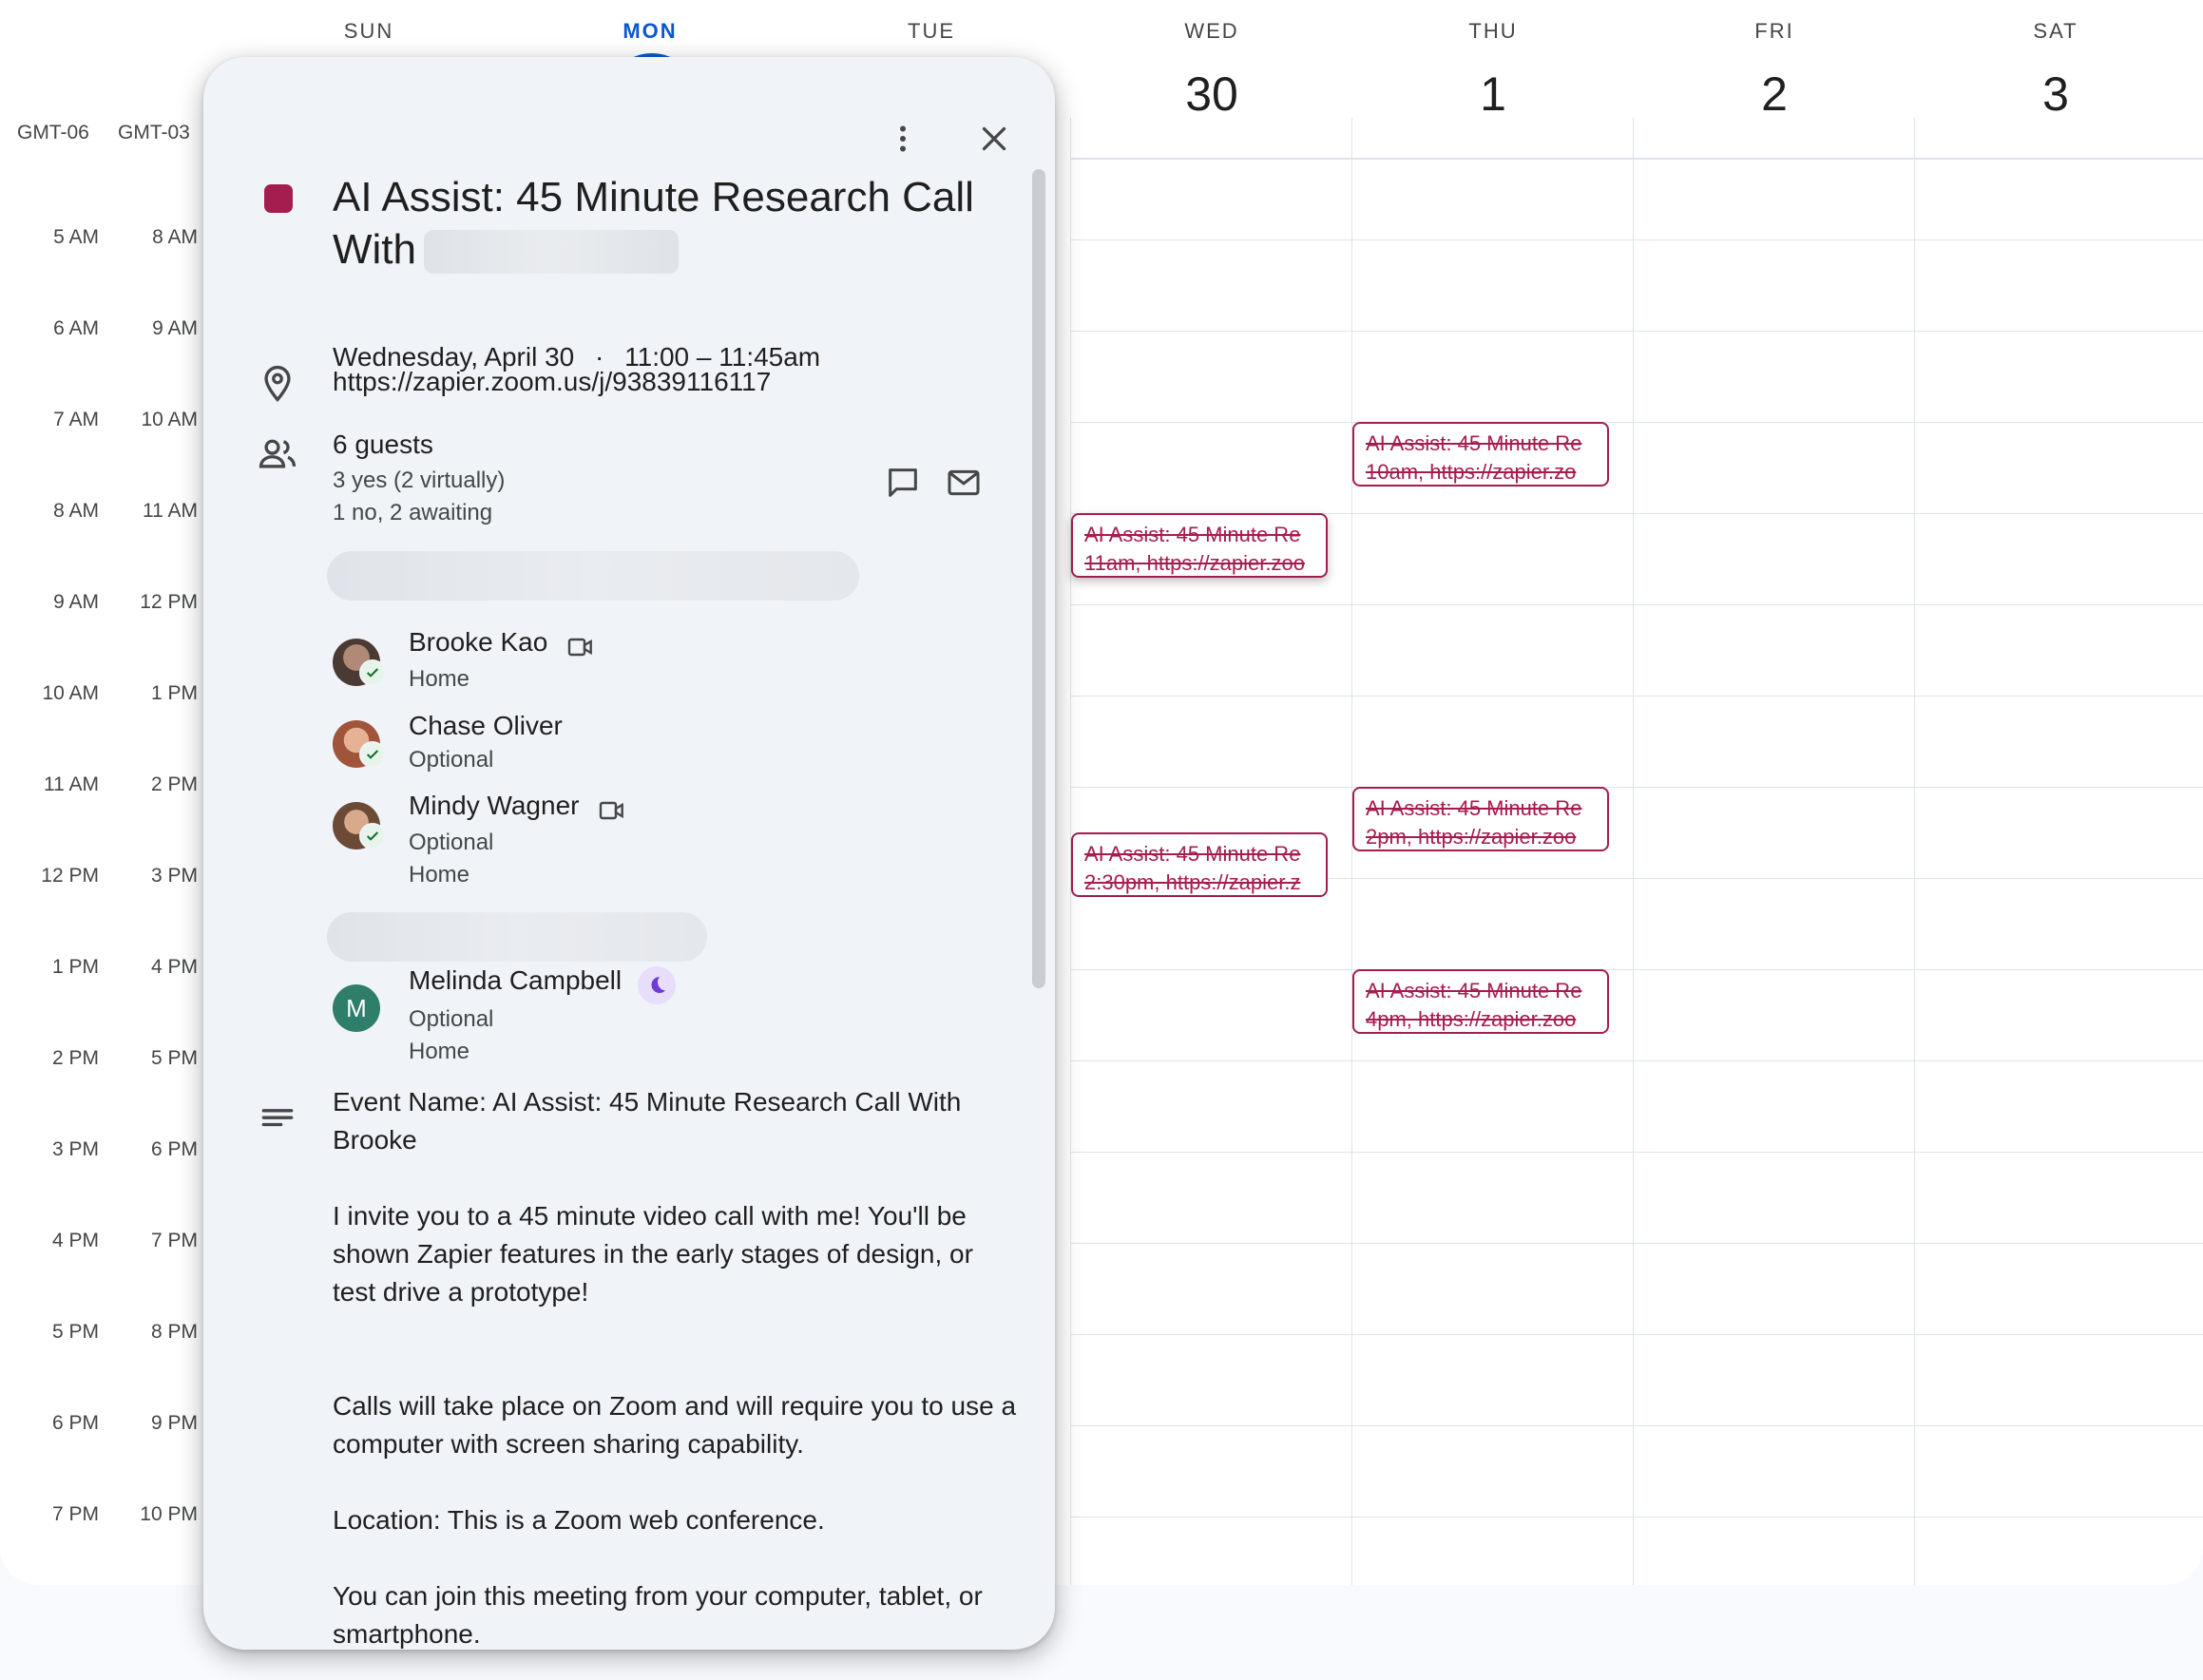 The image size is (2203, 1680). I want to click on email-icon, so click(964, 482).